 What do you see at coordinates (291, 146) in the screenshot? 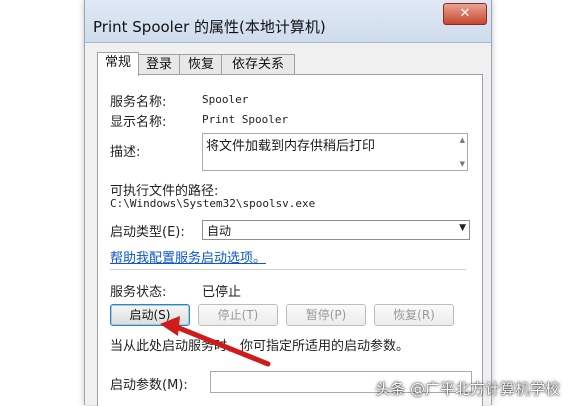
I see `description-text: 将文件加载到内存供稍后打印` at bounding box center [291, 146].